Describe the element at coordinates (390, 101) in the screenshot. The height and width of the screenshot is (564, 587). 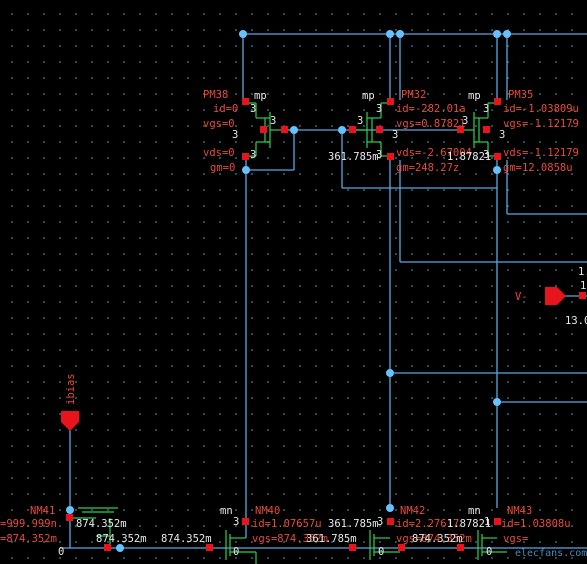
I see `pin-pm32-s` at that location.